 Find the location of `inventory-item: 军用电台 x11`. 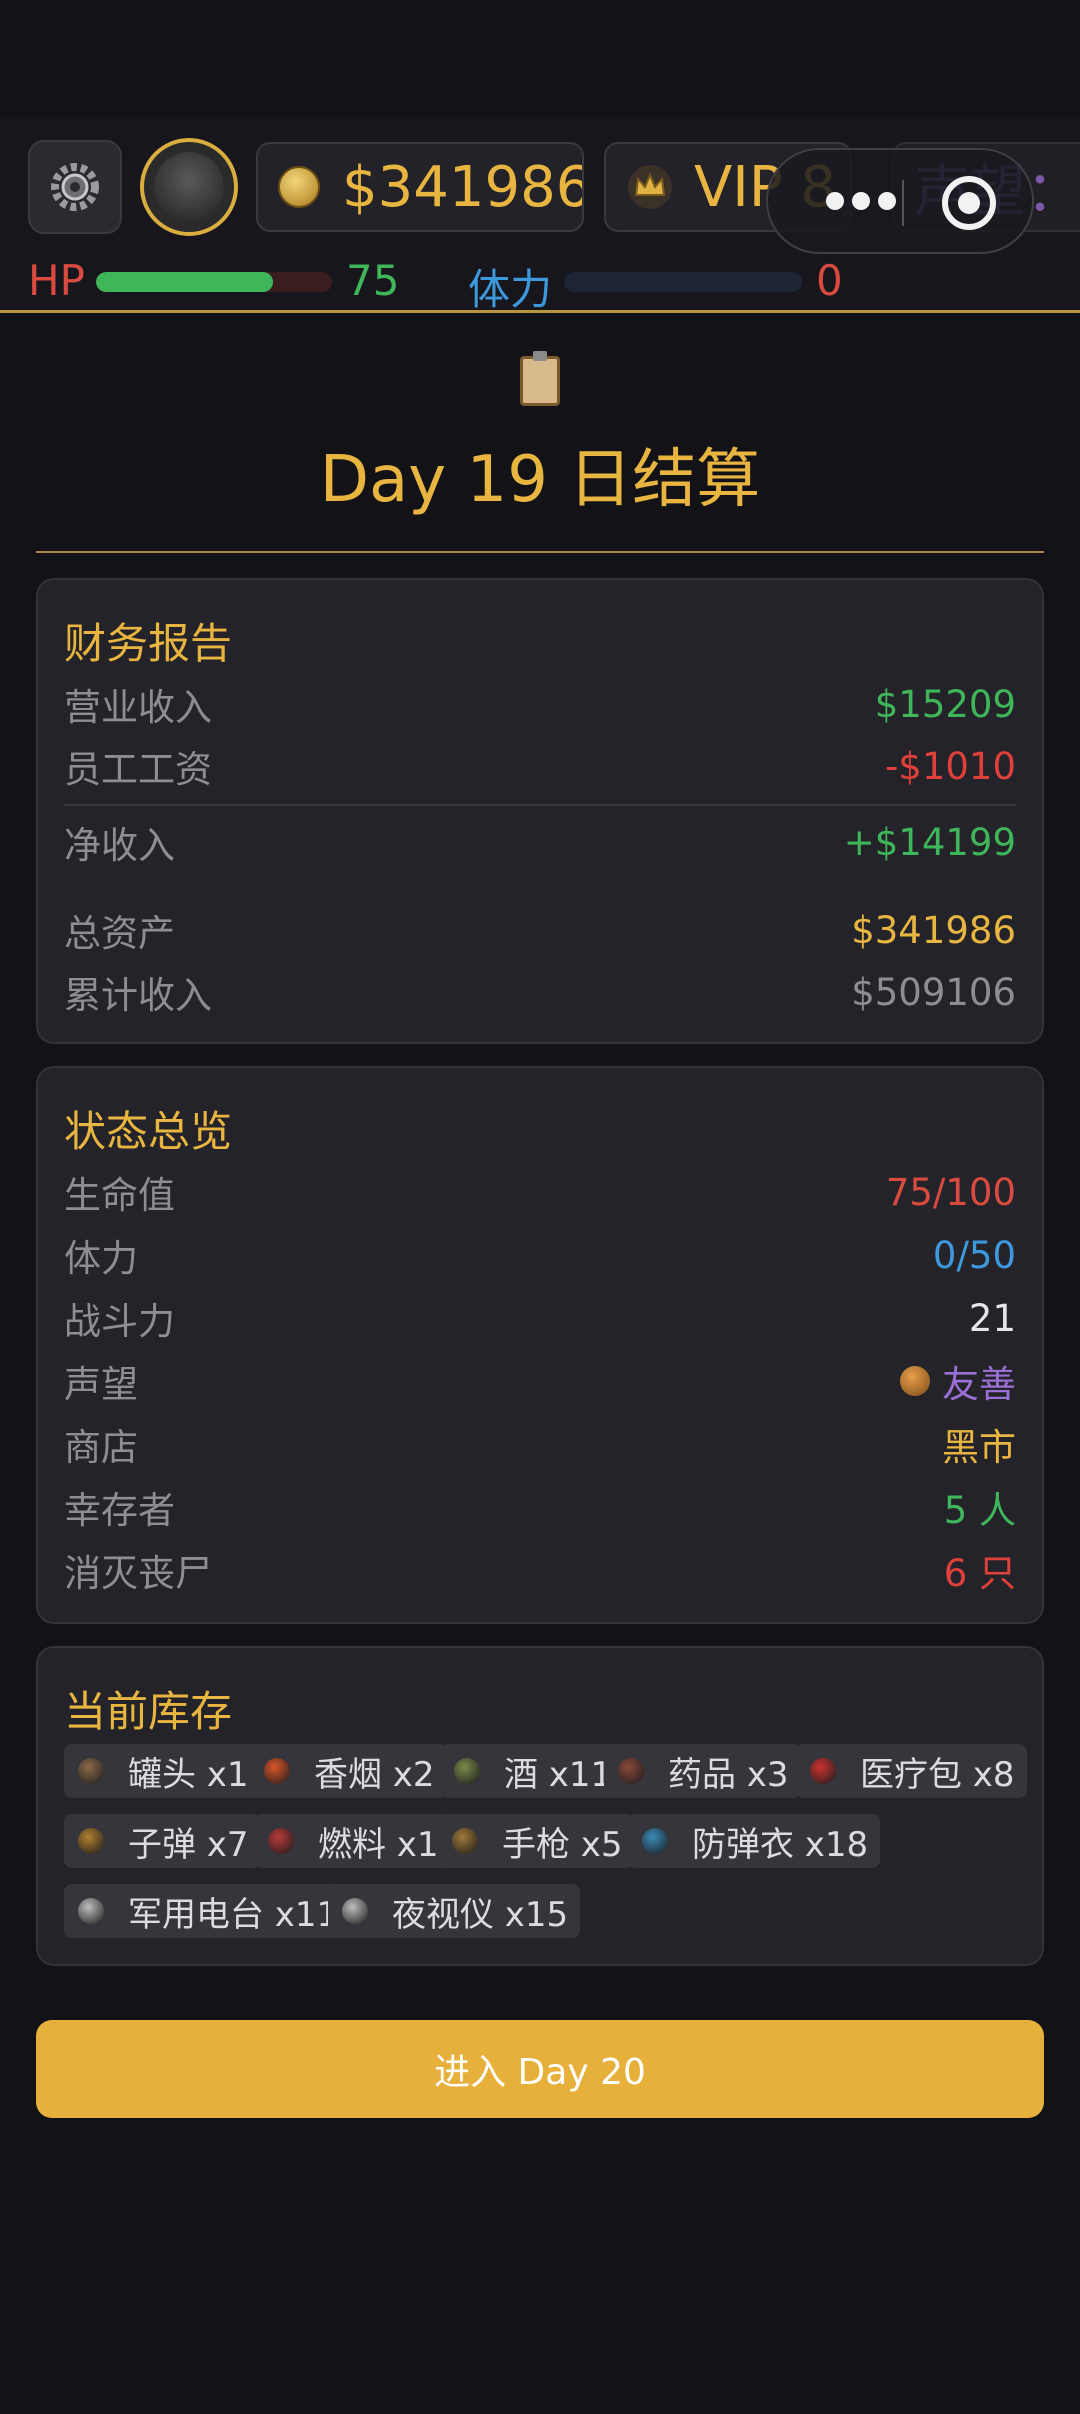

inventory-item: 军用电台 x11 is located at coordinates (207, 1911).